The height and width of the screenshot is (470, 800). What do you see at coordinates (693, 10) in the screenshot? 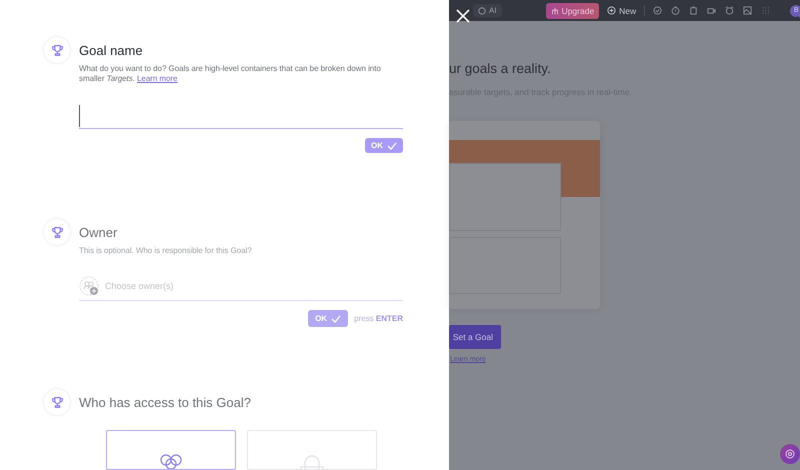
I see `clipboard-icon` at bounding box center [693, 10].